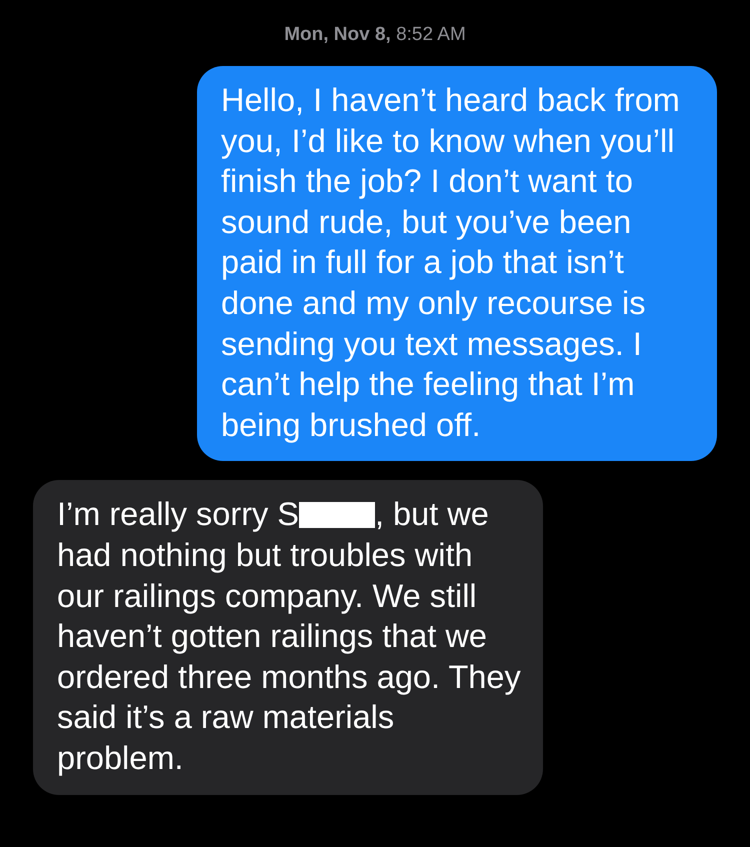  What do you see at coordinates (375, 35) in the screenshot?
I see `timestamp: Mon, Nov 8, 8:52 AM` at bounding box center [375, 35].